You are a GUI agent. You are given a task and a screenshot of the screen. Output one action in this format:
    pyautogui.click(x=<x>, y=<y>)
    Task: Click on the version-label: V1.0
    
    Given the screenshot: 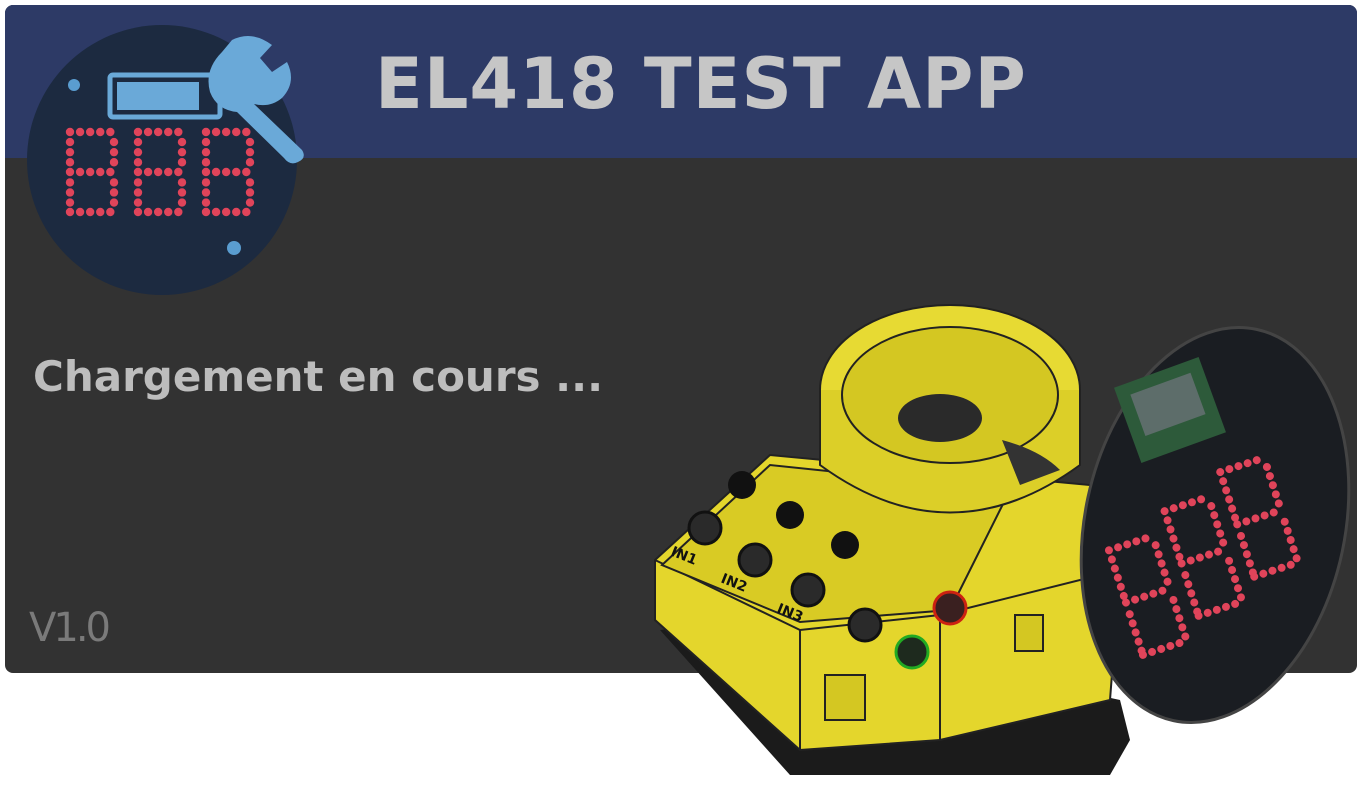 What is the action you would take?
    pyautogui.click(x=70, y=628)
    